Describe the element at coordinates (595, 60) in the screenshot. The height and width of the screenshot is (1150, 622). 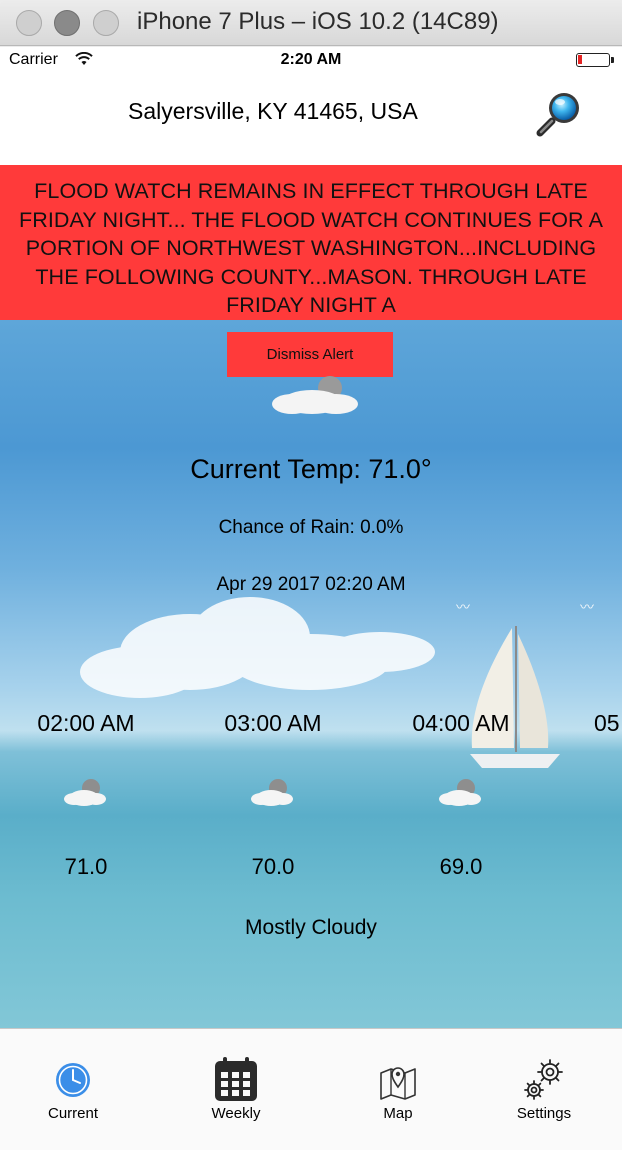
I see `battery-icon` at that location.